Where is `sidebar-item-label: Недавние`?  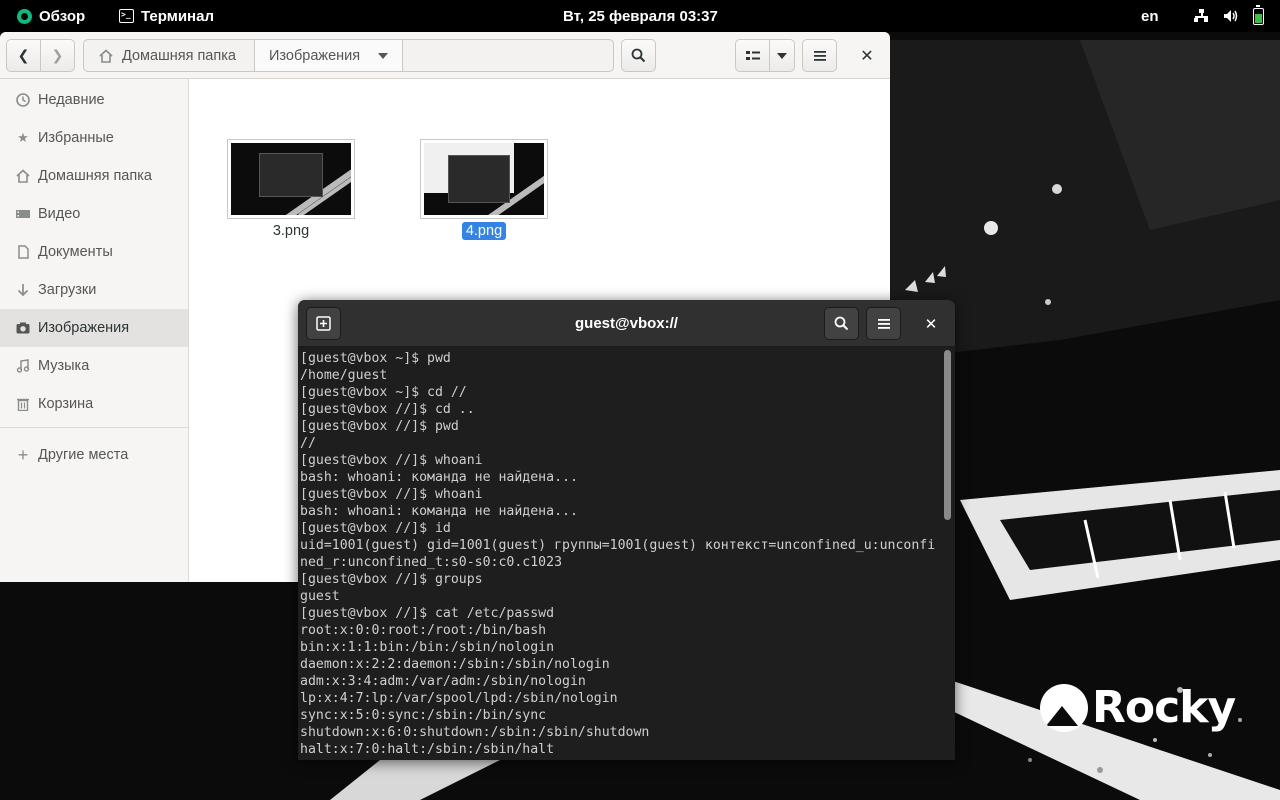 sidebar-item-label: Недавние is located at coordinates (71, 100).